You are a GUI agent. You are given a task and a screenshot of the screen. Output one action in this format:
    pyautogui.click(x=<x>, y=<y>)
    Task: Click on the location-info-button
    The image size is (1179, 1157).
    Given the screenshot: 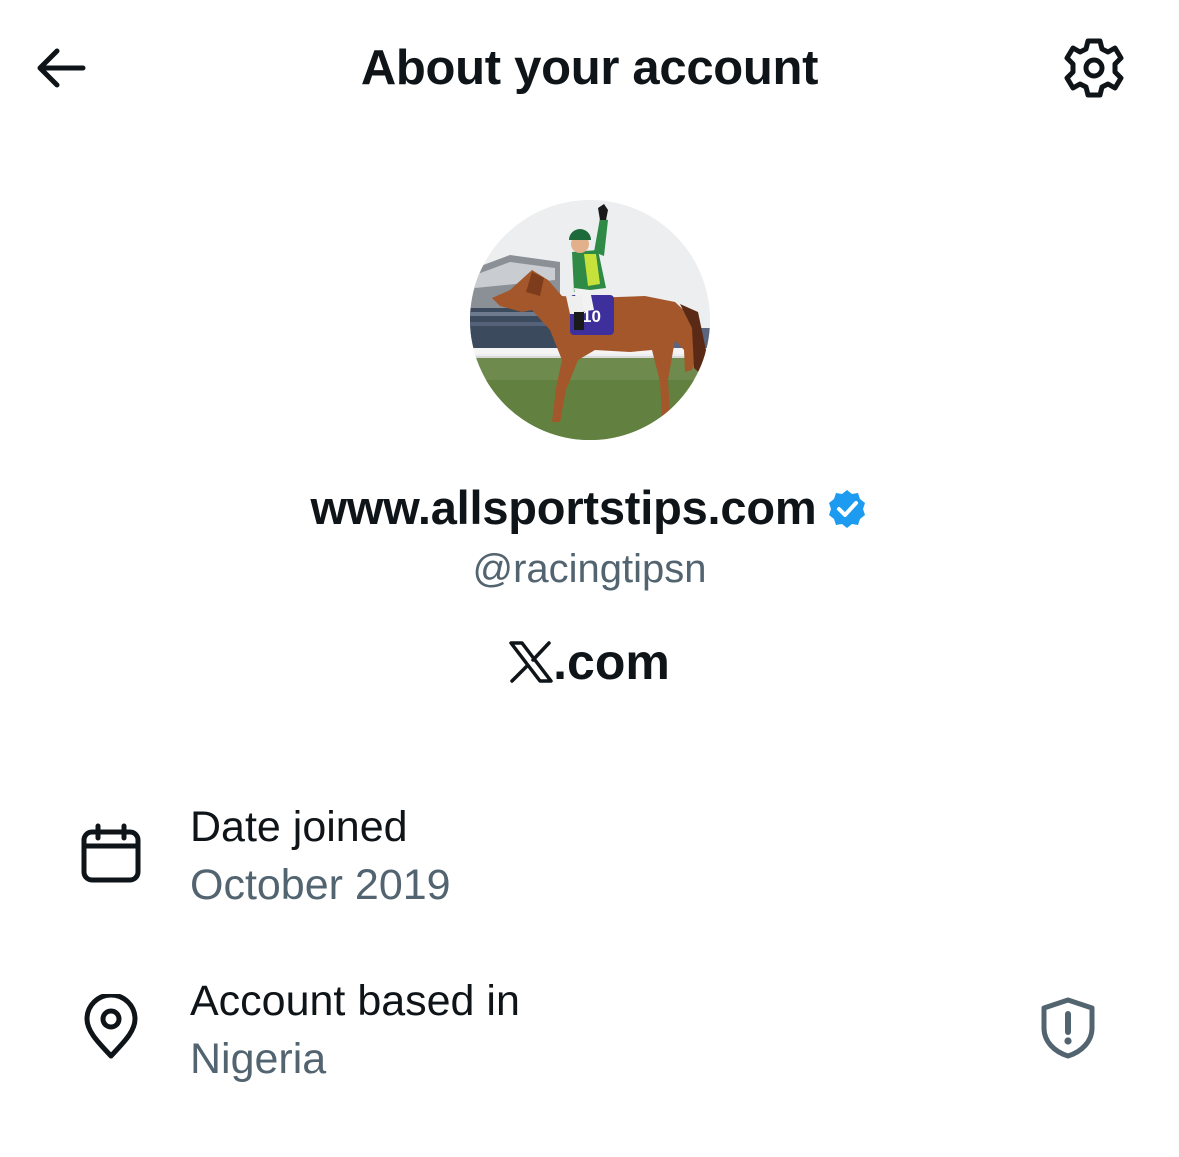 What is the action you would take?
    pyautogui.click(x=1068, y=1028)
    